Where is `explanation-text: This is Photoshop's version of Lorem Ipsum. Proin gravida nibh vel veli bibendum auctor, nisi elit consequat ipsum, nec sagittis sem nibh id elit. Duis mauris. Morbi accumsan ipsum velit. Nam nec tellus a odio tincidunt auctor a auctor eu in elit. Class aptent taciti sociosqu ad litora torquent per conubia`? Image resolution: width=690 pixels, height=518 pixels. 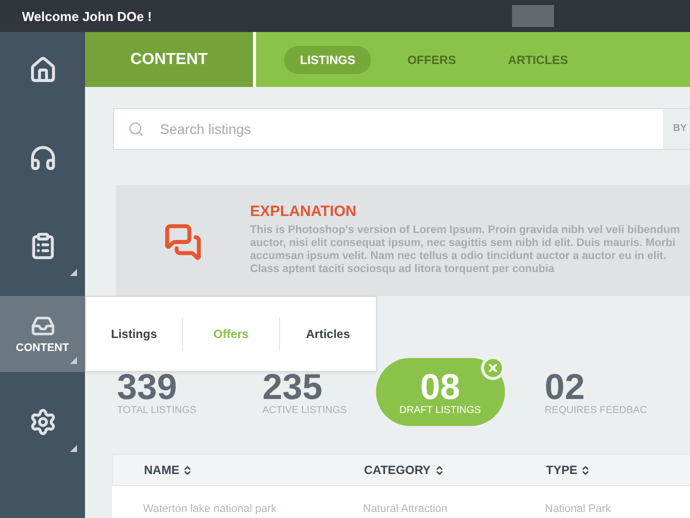
explanation-text: This is Photoshop's version of Lorem Ipsum. Proin gravida nibh vel veli bibendum auctor, nisi elit consequat ipsum, nec sagittis sem nibh id elit. Duis mauris. Morbi accumsan ipsum velit. Nam nec tellus a odio tincidunt auctor a auctor eu in elit. Class aptent taciti sociosqu ad litora torquent per conubia is located at coordinates (465, 250).